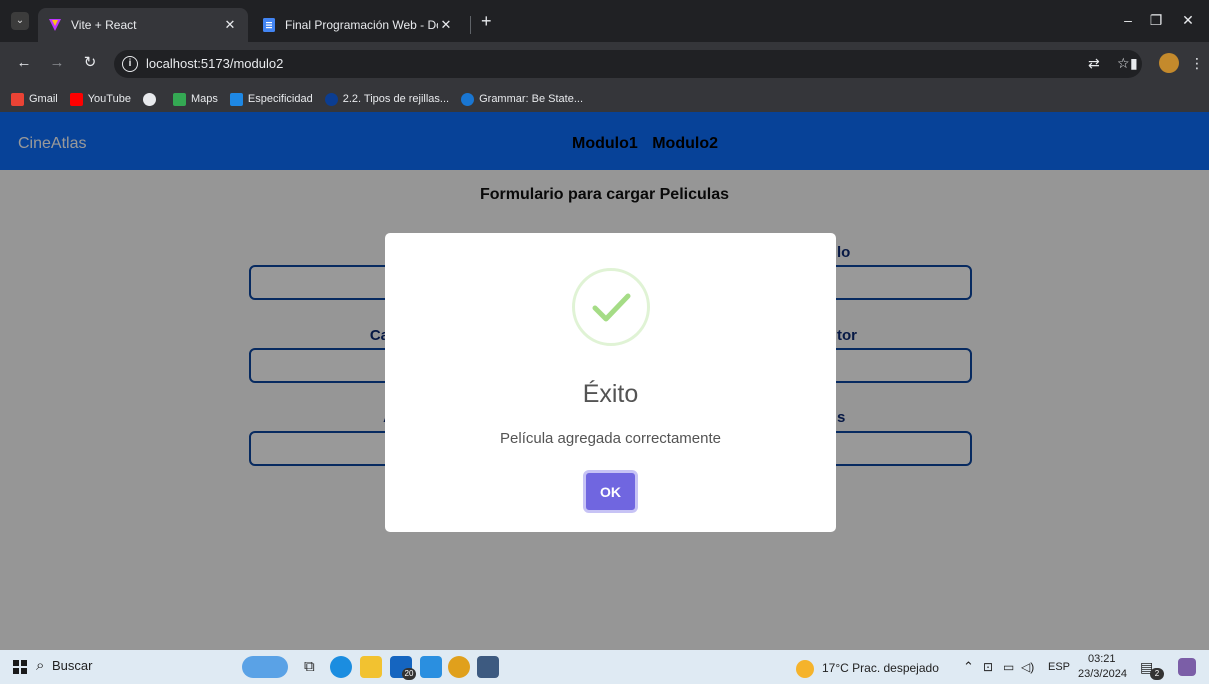 Image resolution: width=1209 pixels, height=684 pixels. I want to click on bookmark-especificidad: Especificidad, so click(271, 99).